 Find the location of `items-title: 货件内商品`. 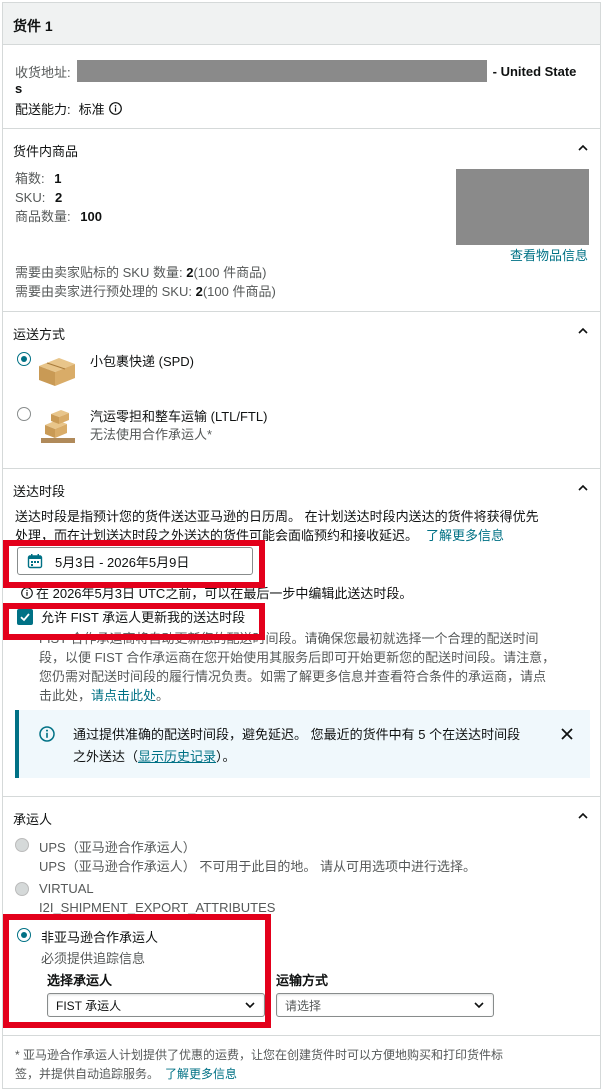

items-title: 货件内商品 is located at coordinates (46, 151).